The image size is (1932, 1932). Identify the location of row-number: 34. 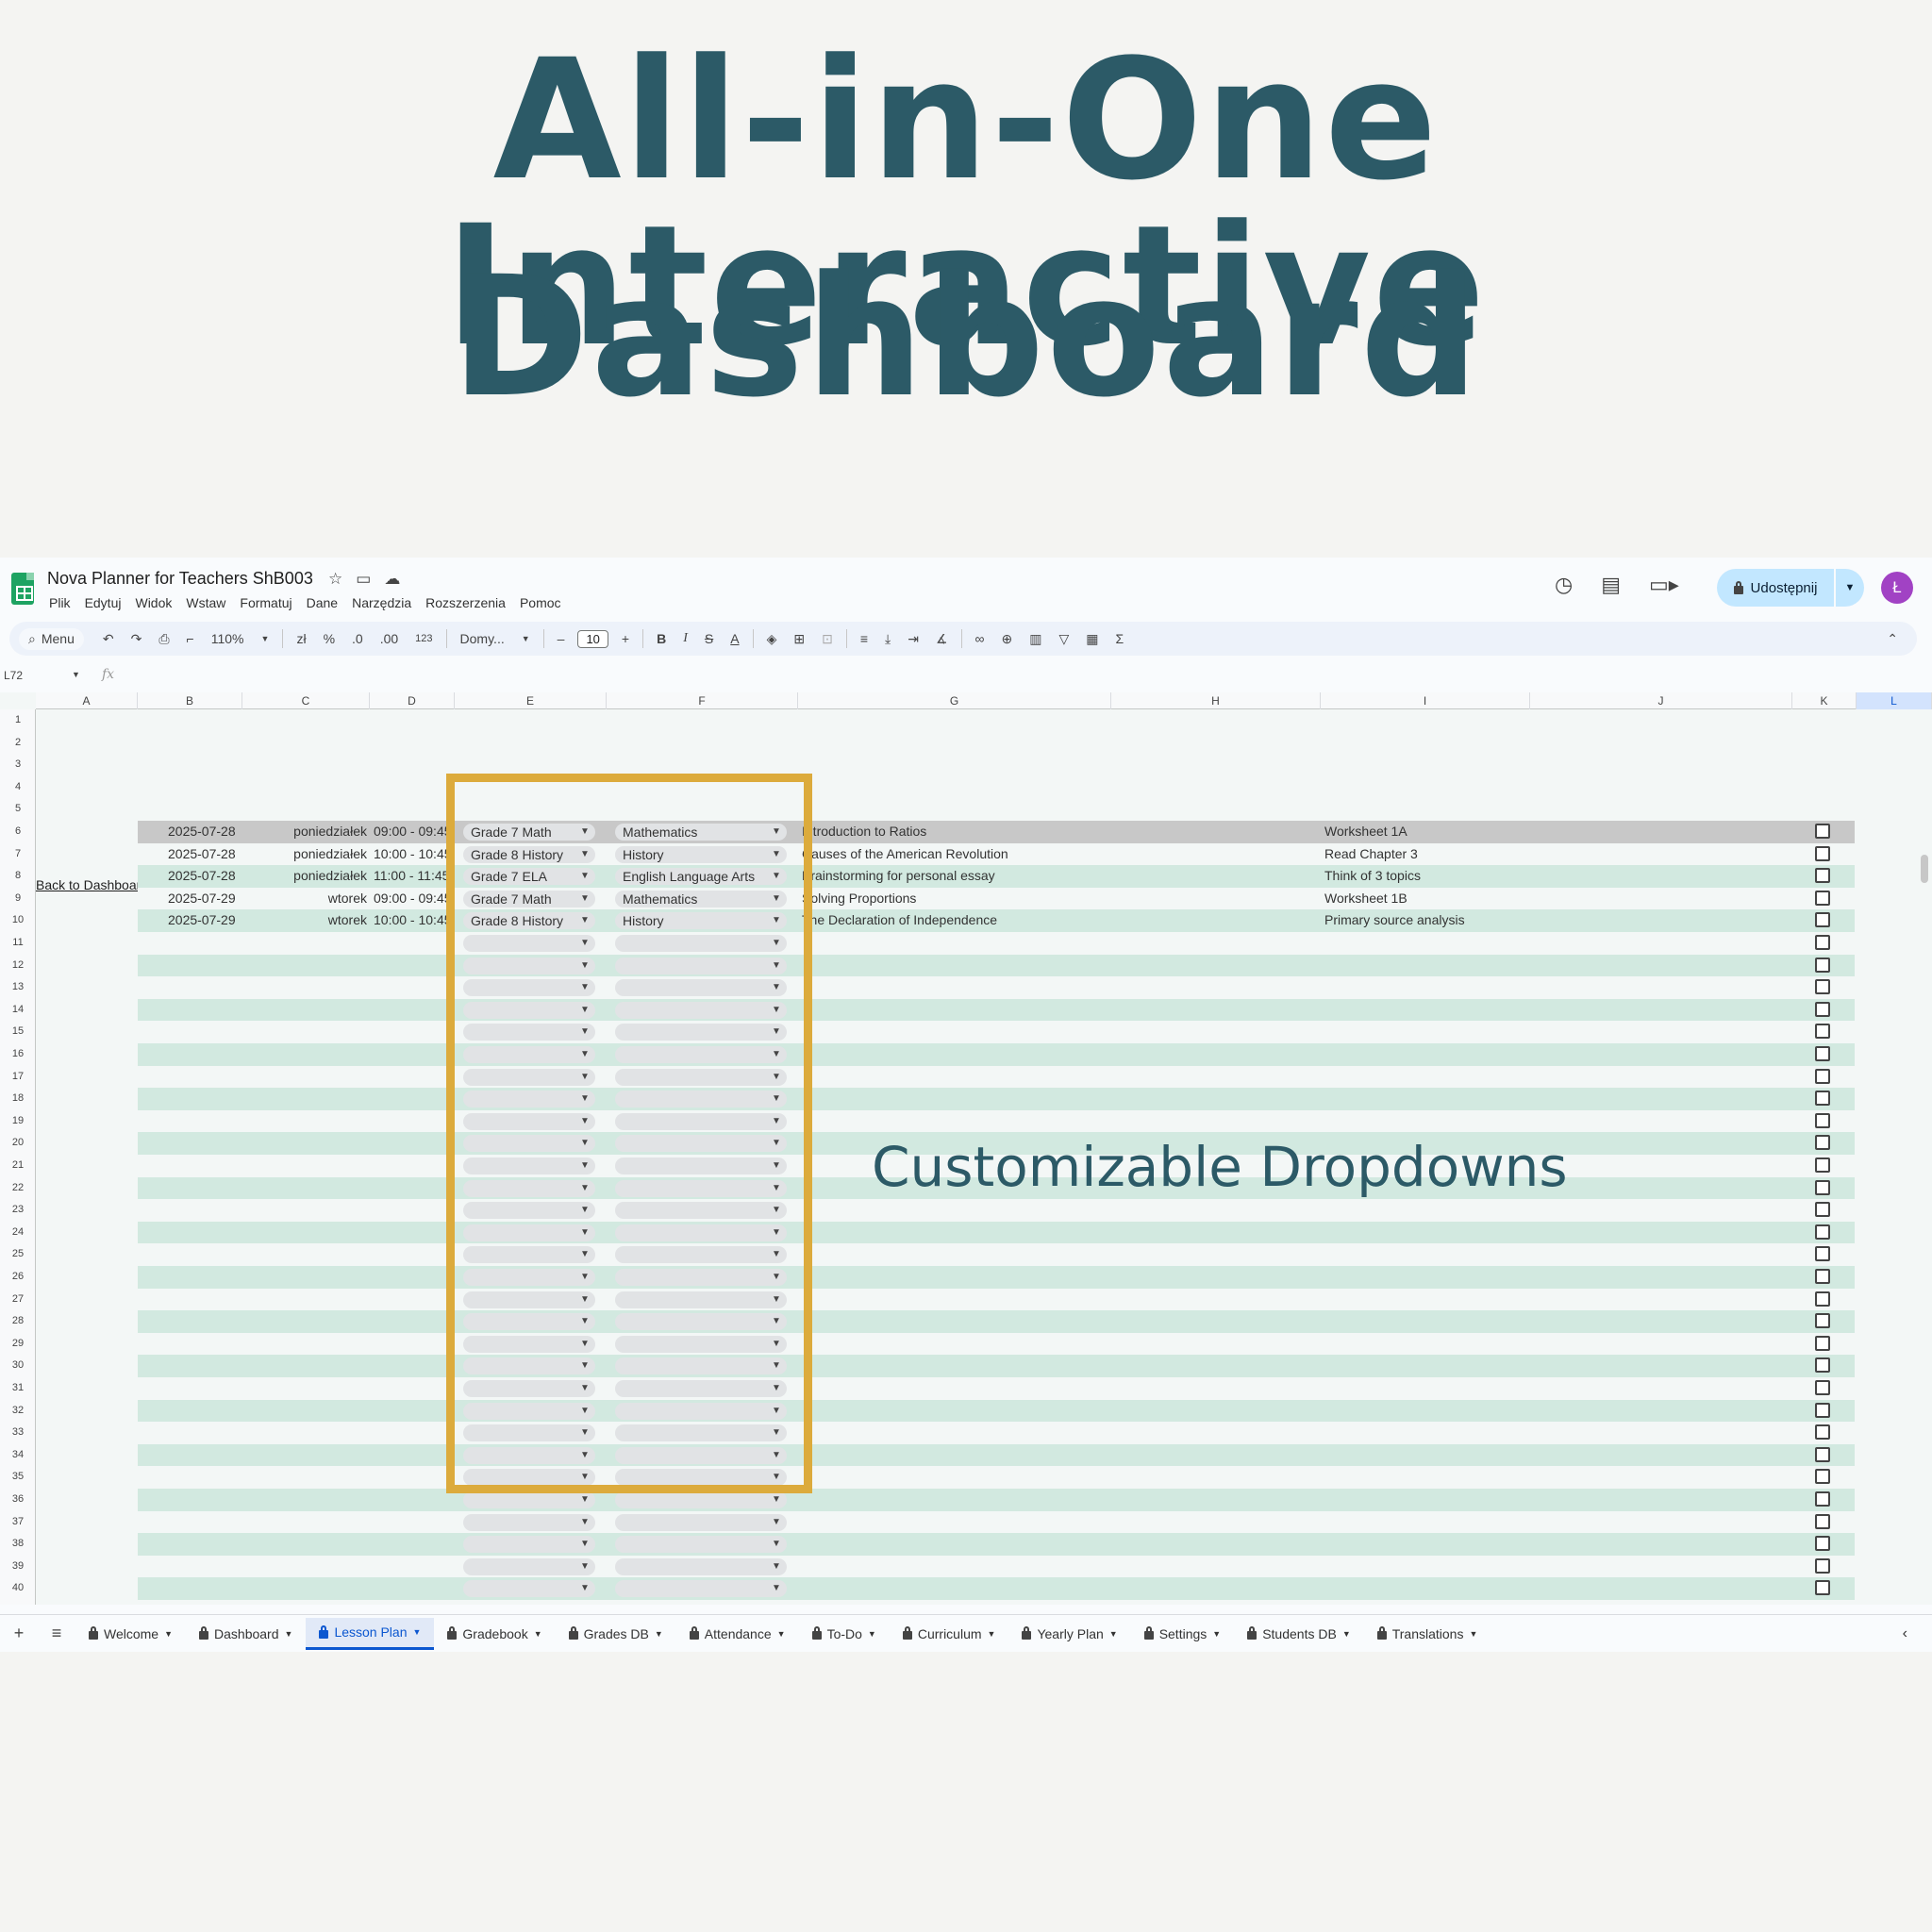
(18, 1456).